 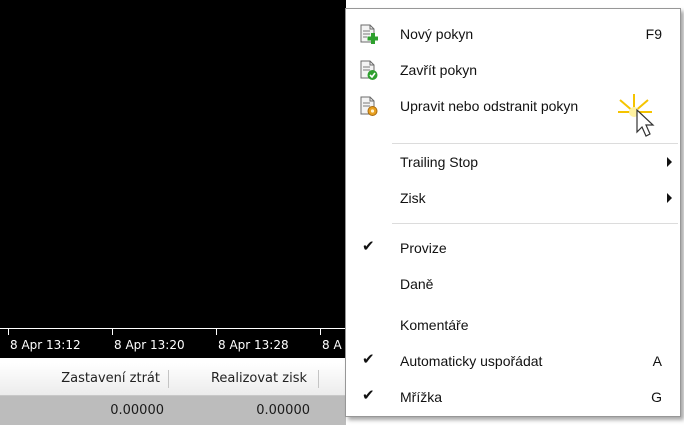 I want to click on mouse-cursor-icon, so click(x=636, y=115).